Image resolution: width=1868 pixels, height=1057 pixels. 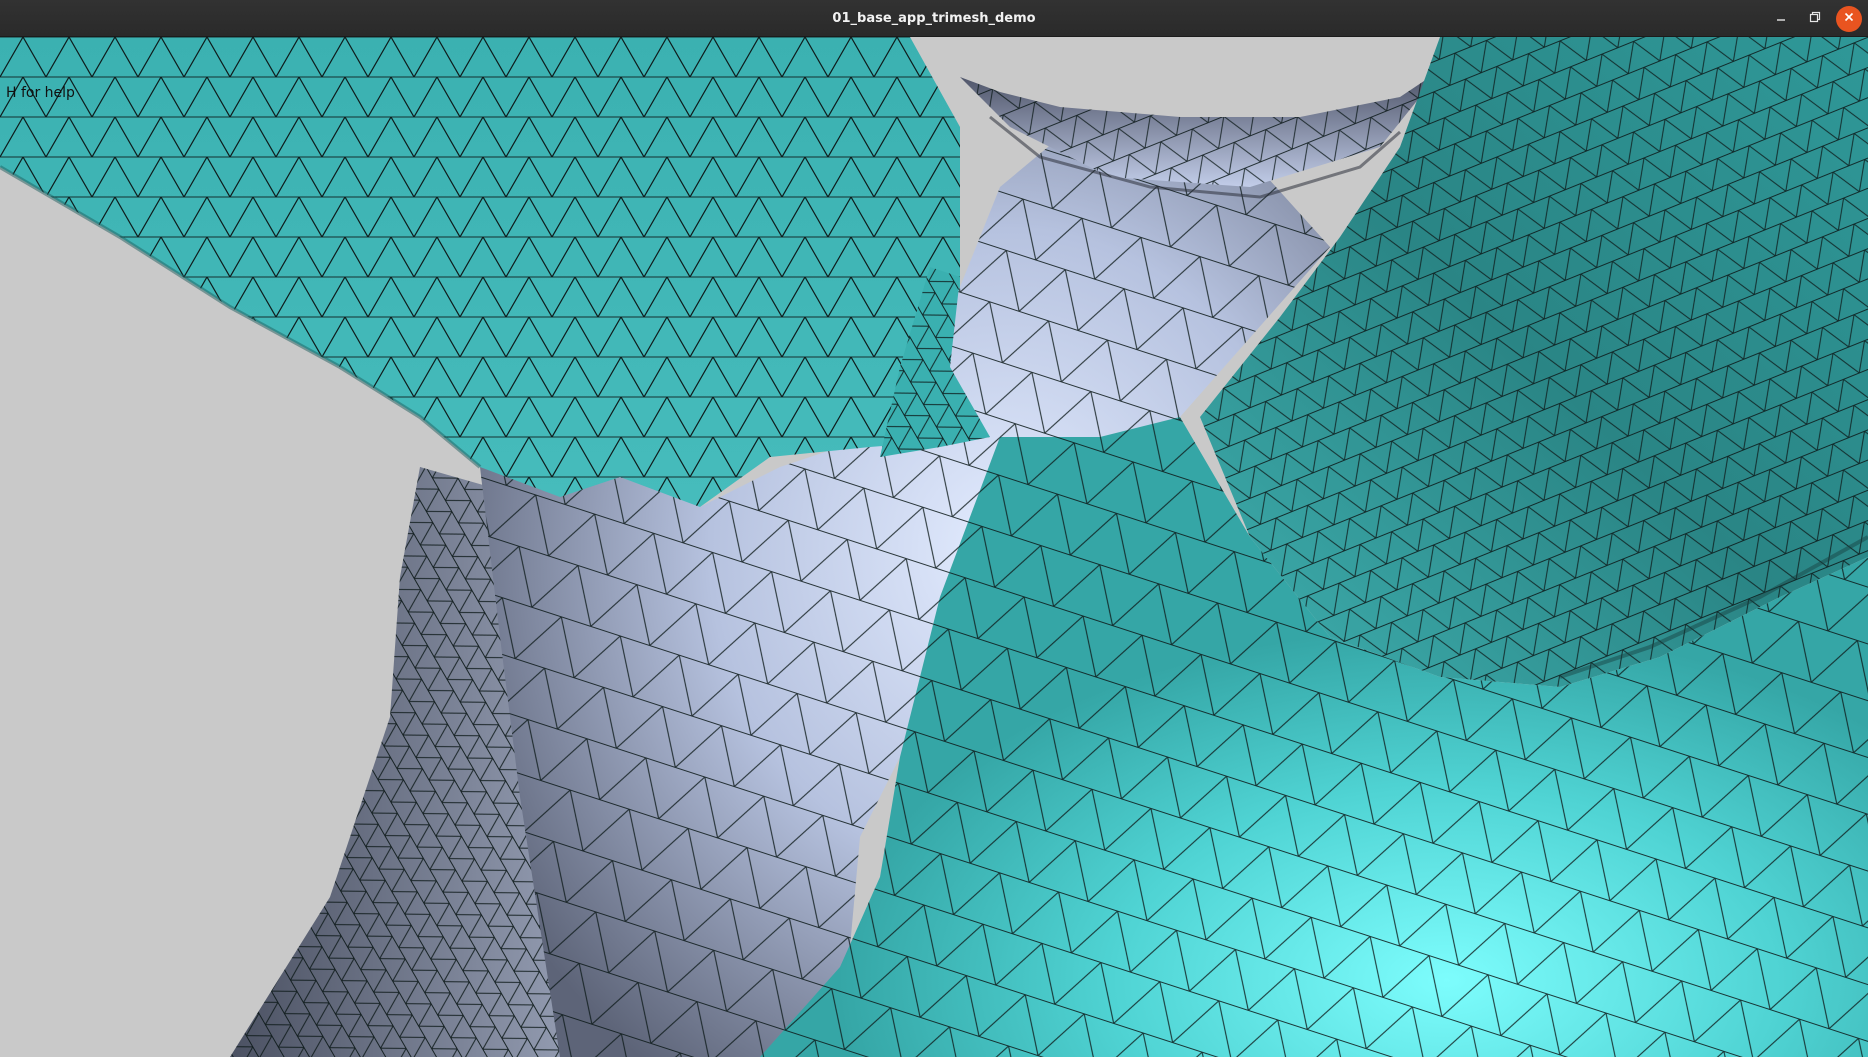 What do you see at coordinates (40, 93) in the screenshot?
I see `help-hint: H for help` at bounding box center [40, 93].